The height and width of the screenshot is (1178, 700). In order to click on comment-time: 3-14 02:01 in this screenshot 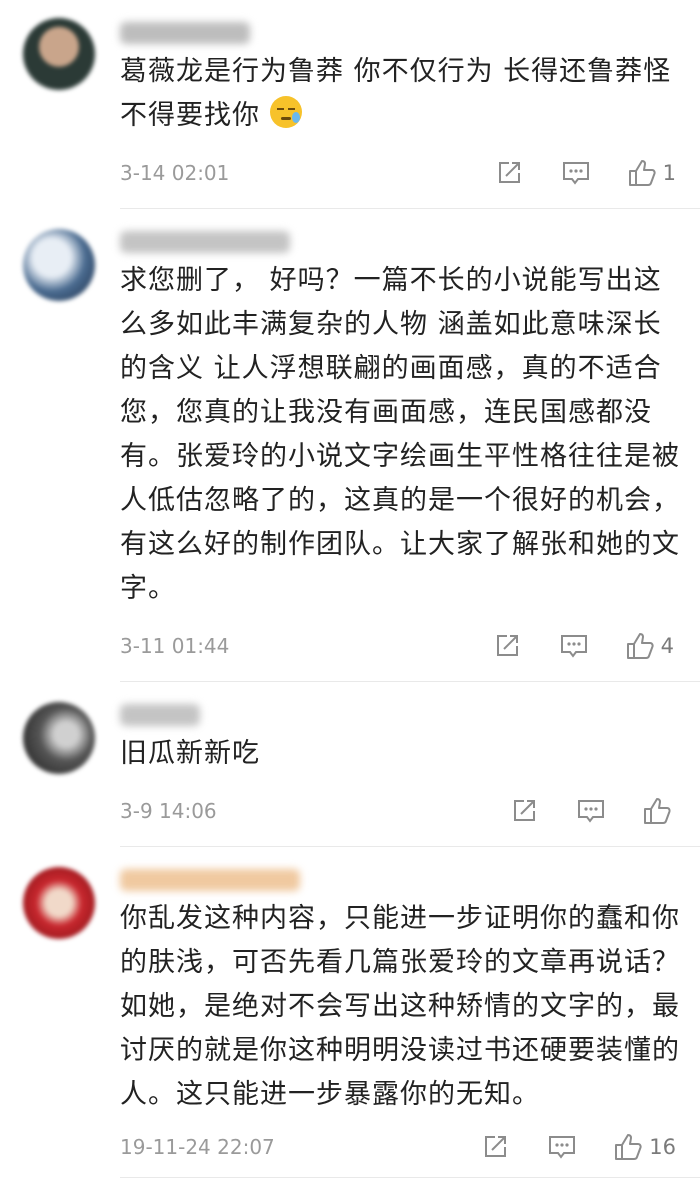, I will do `click(175, 173)`.